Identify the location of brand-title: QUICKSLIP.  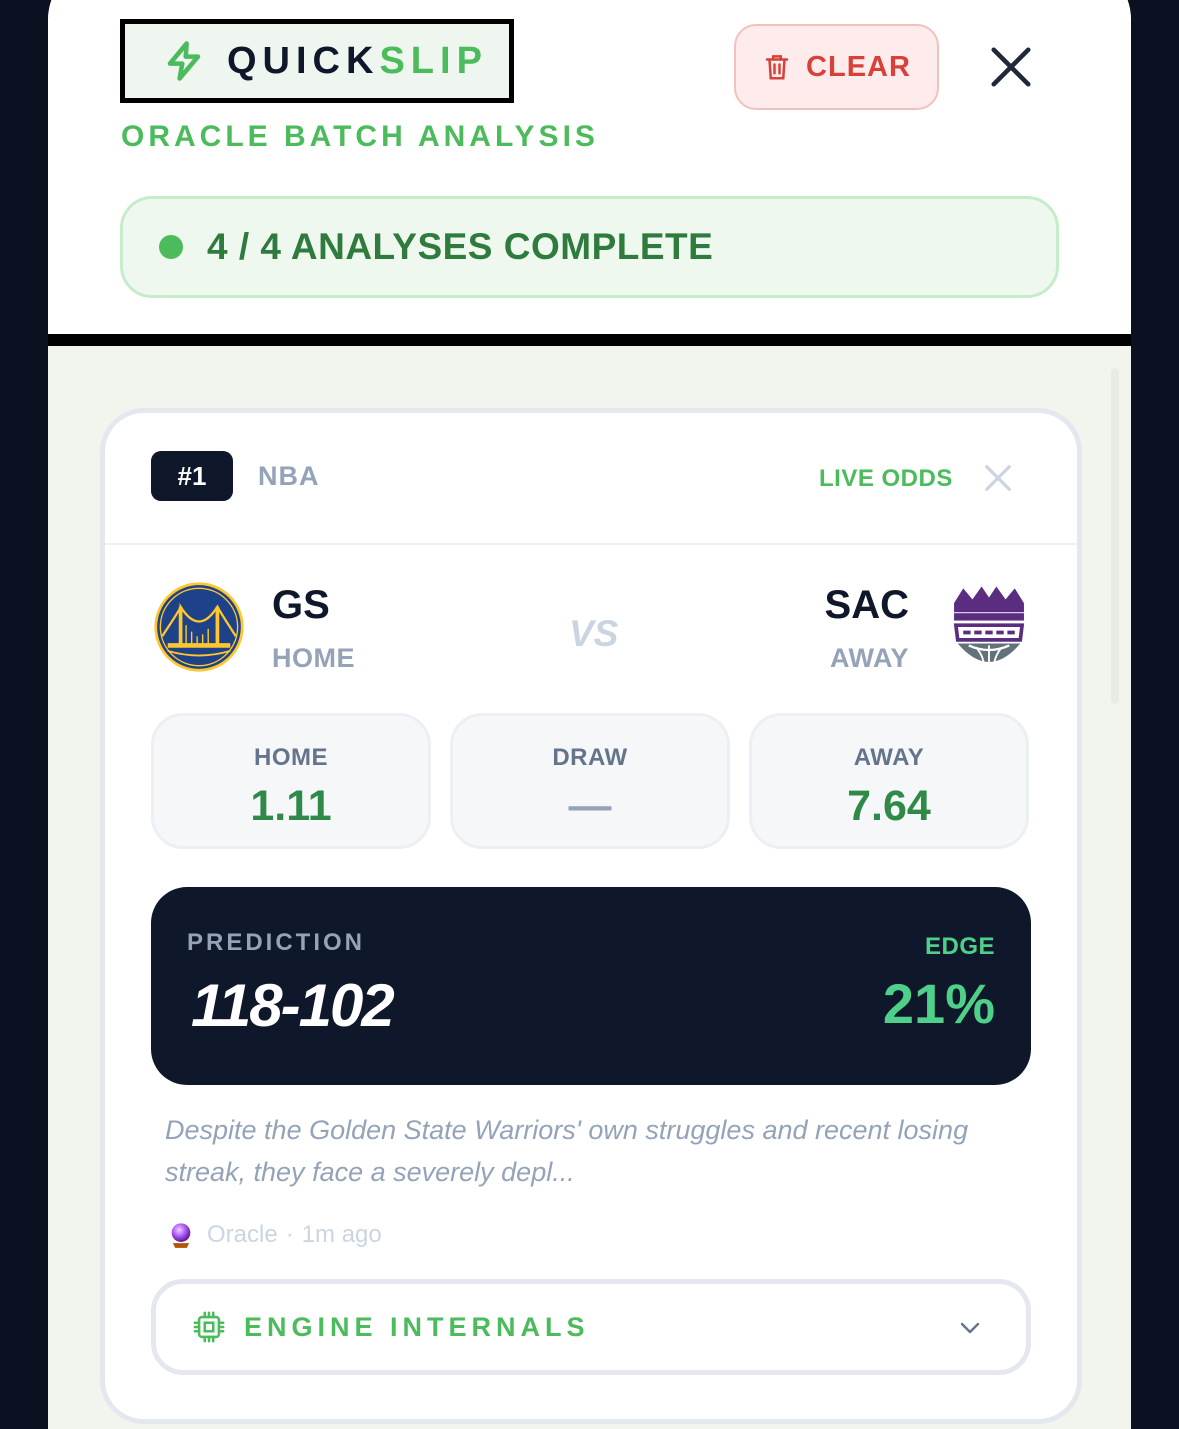
(357, 61).